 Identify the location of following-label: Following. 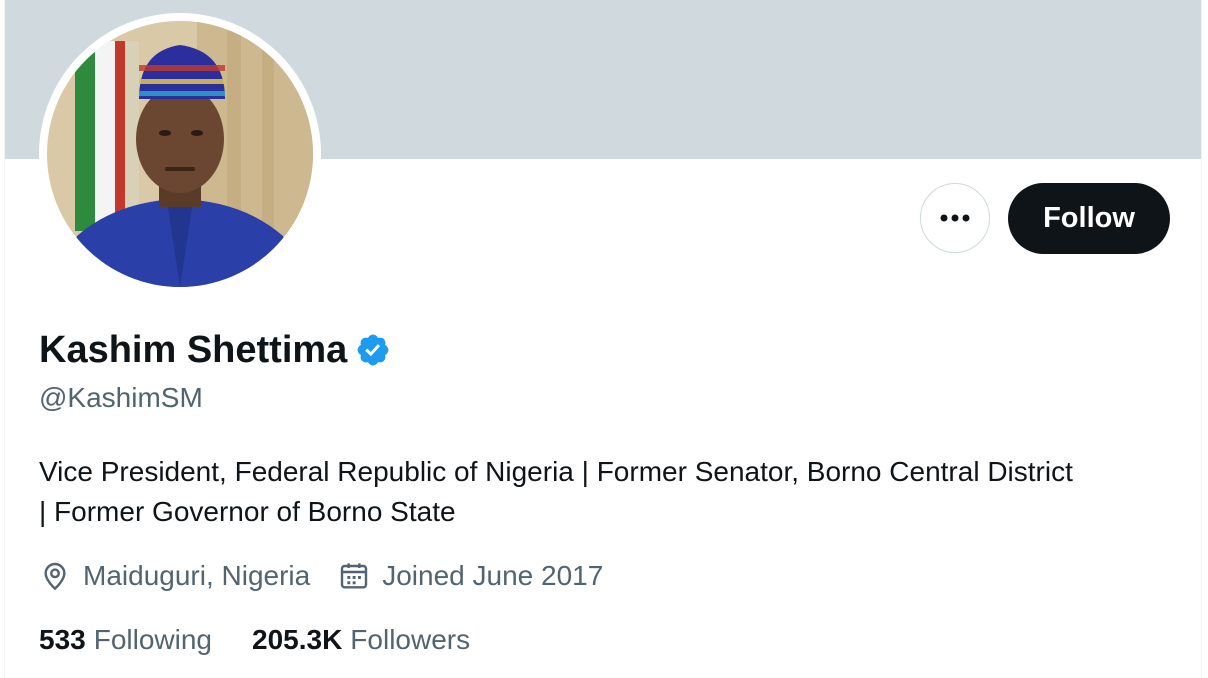
(152, 639).